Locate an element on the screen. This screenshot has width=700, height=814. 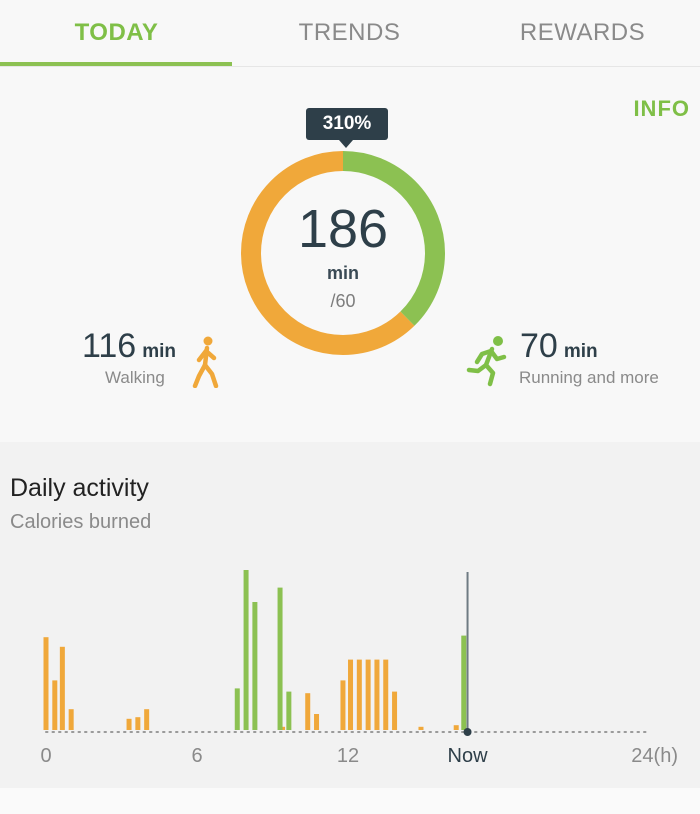
running-unit: min is located at coordinates (580, 351).